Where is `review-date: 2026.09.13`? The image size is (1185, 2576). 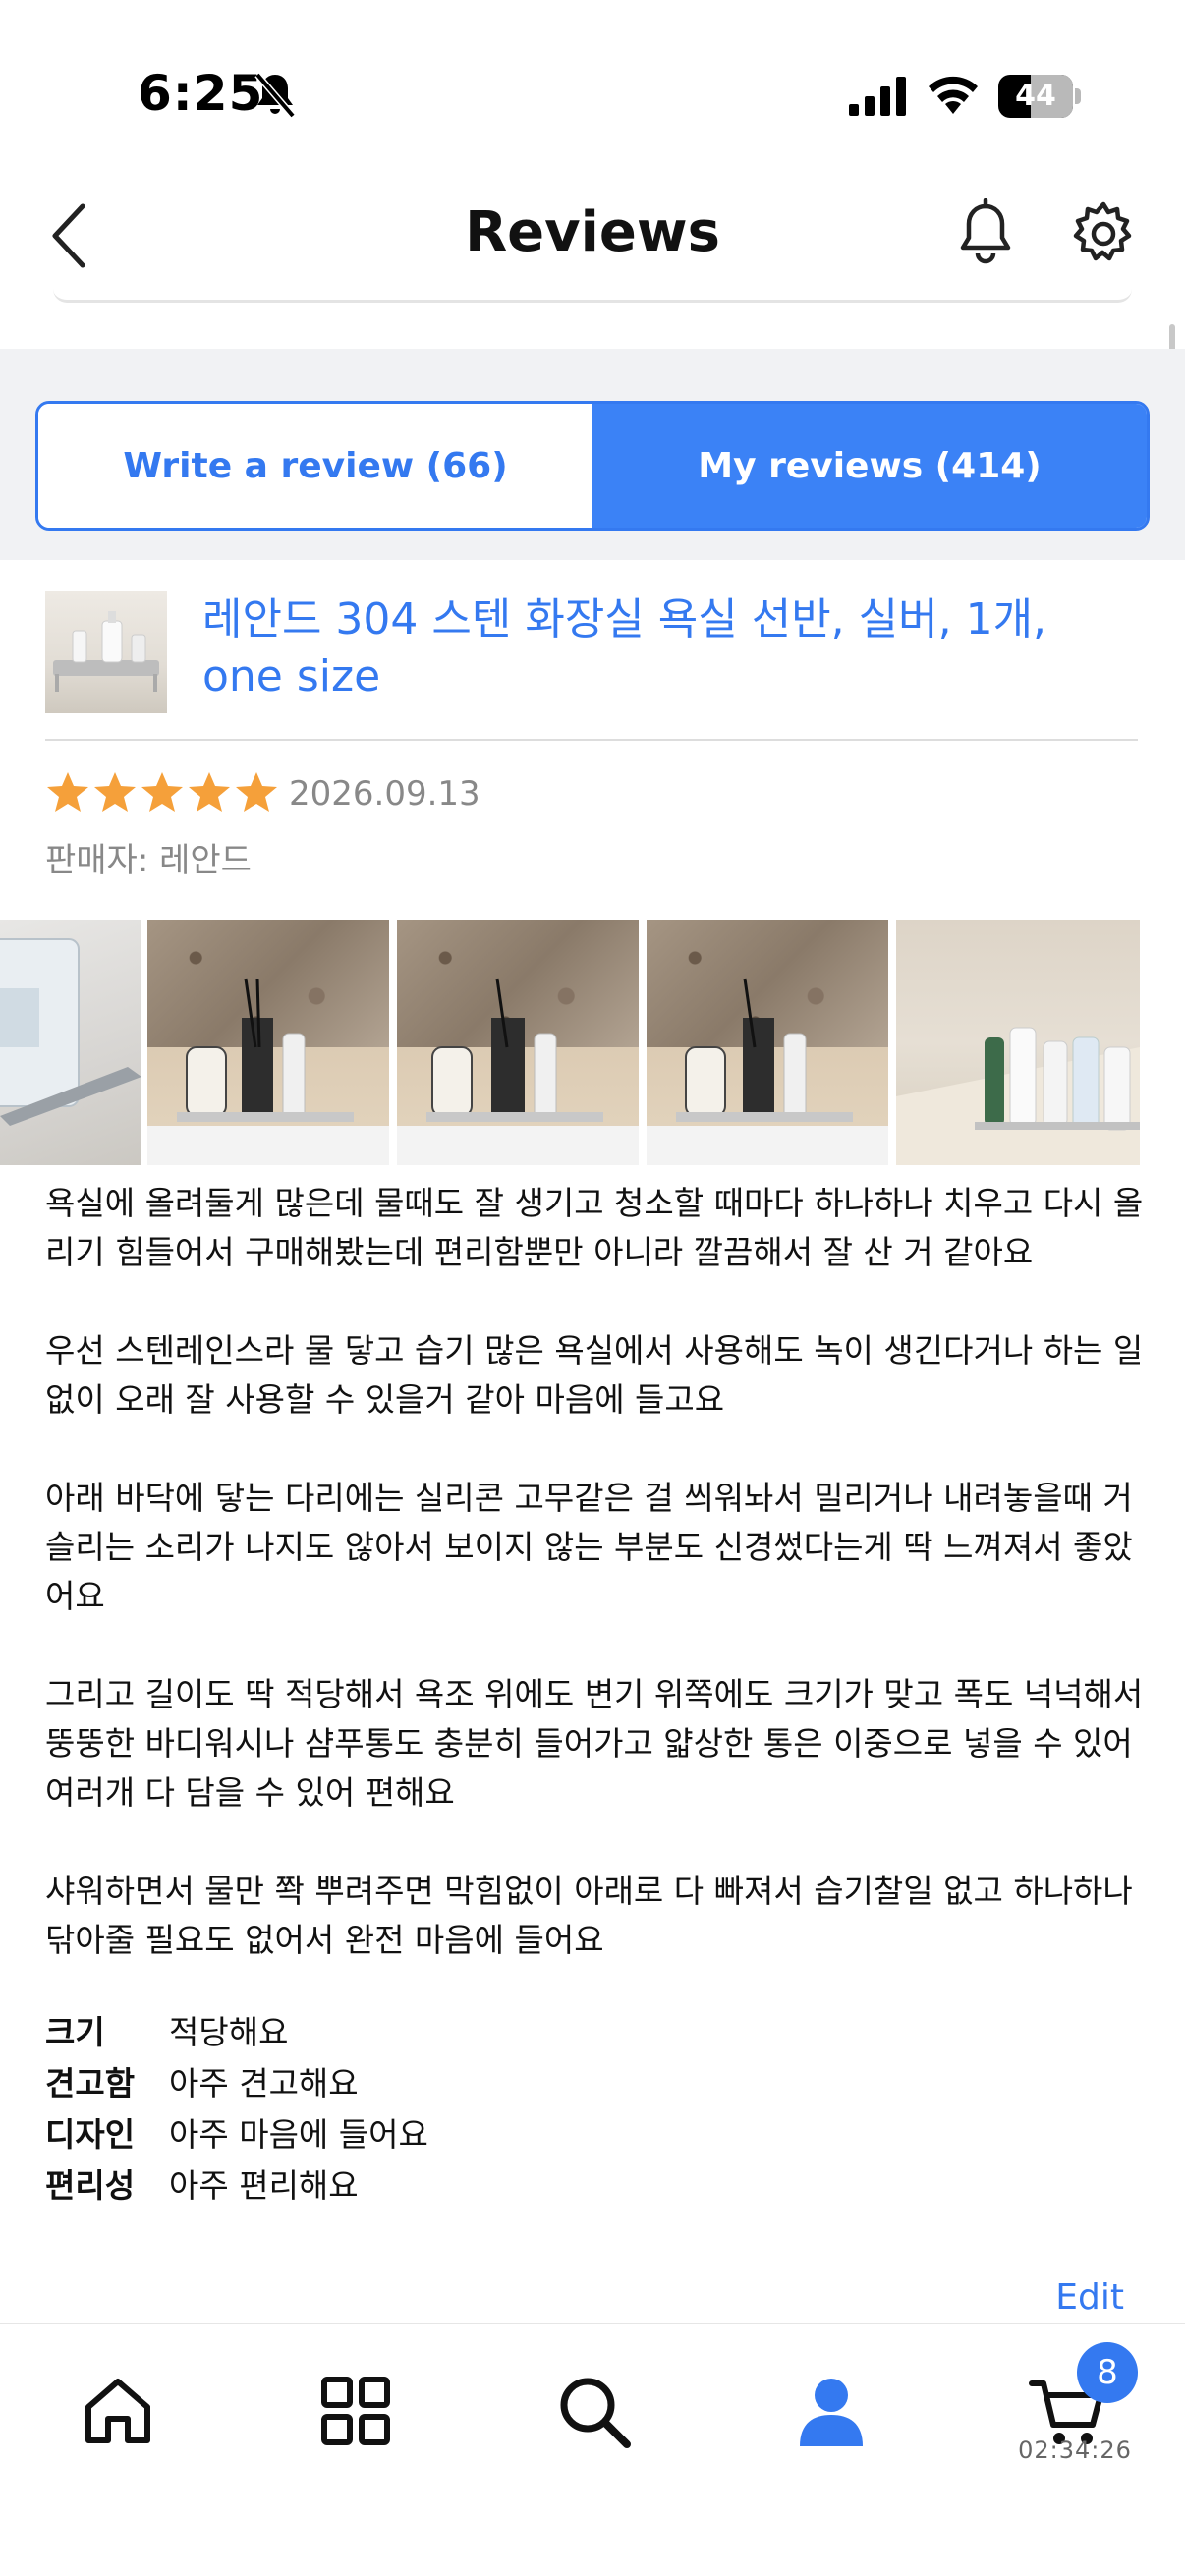
review-date: 2026.09.13 is located at coordinates (384, 793).